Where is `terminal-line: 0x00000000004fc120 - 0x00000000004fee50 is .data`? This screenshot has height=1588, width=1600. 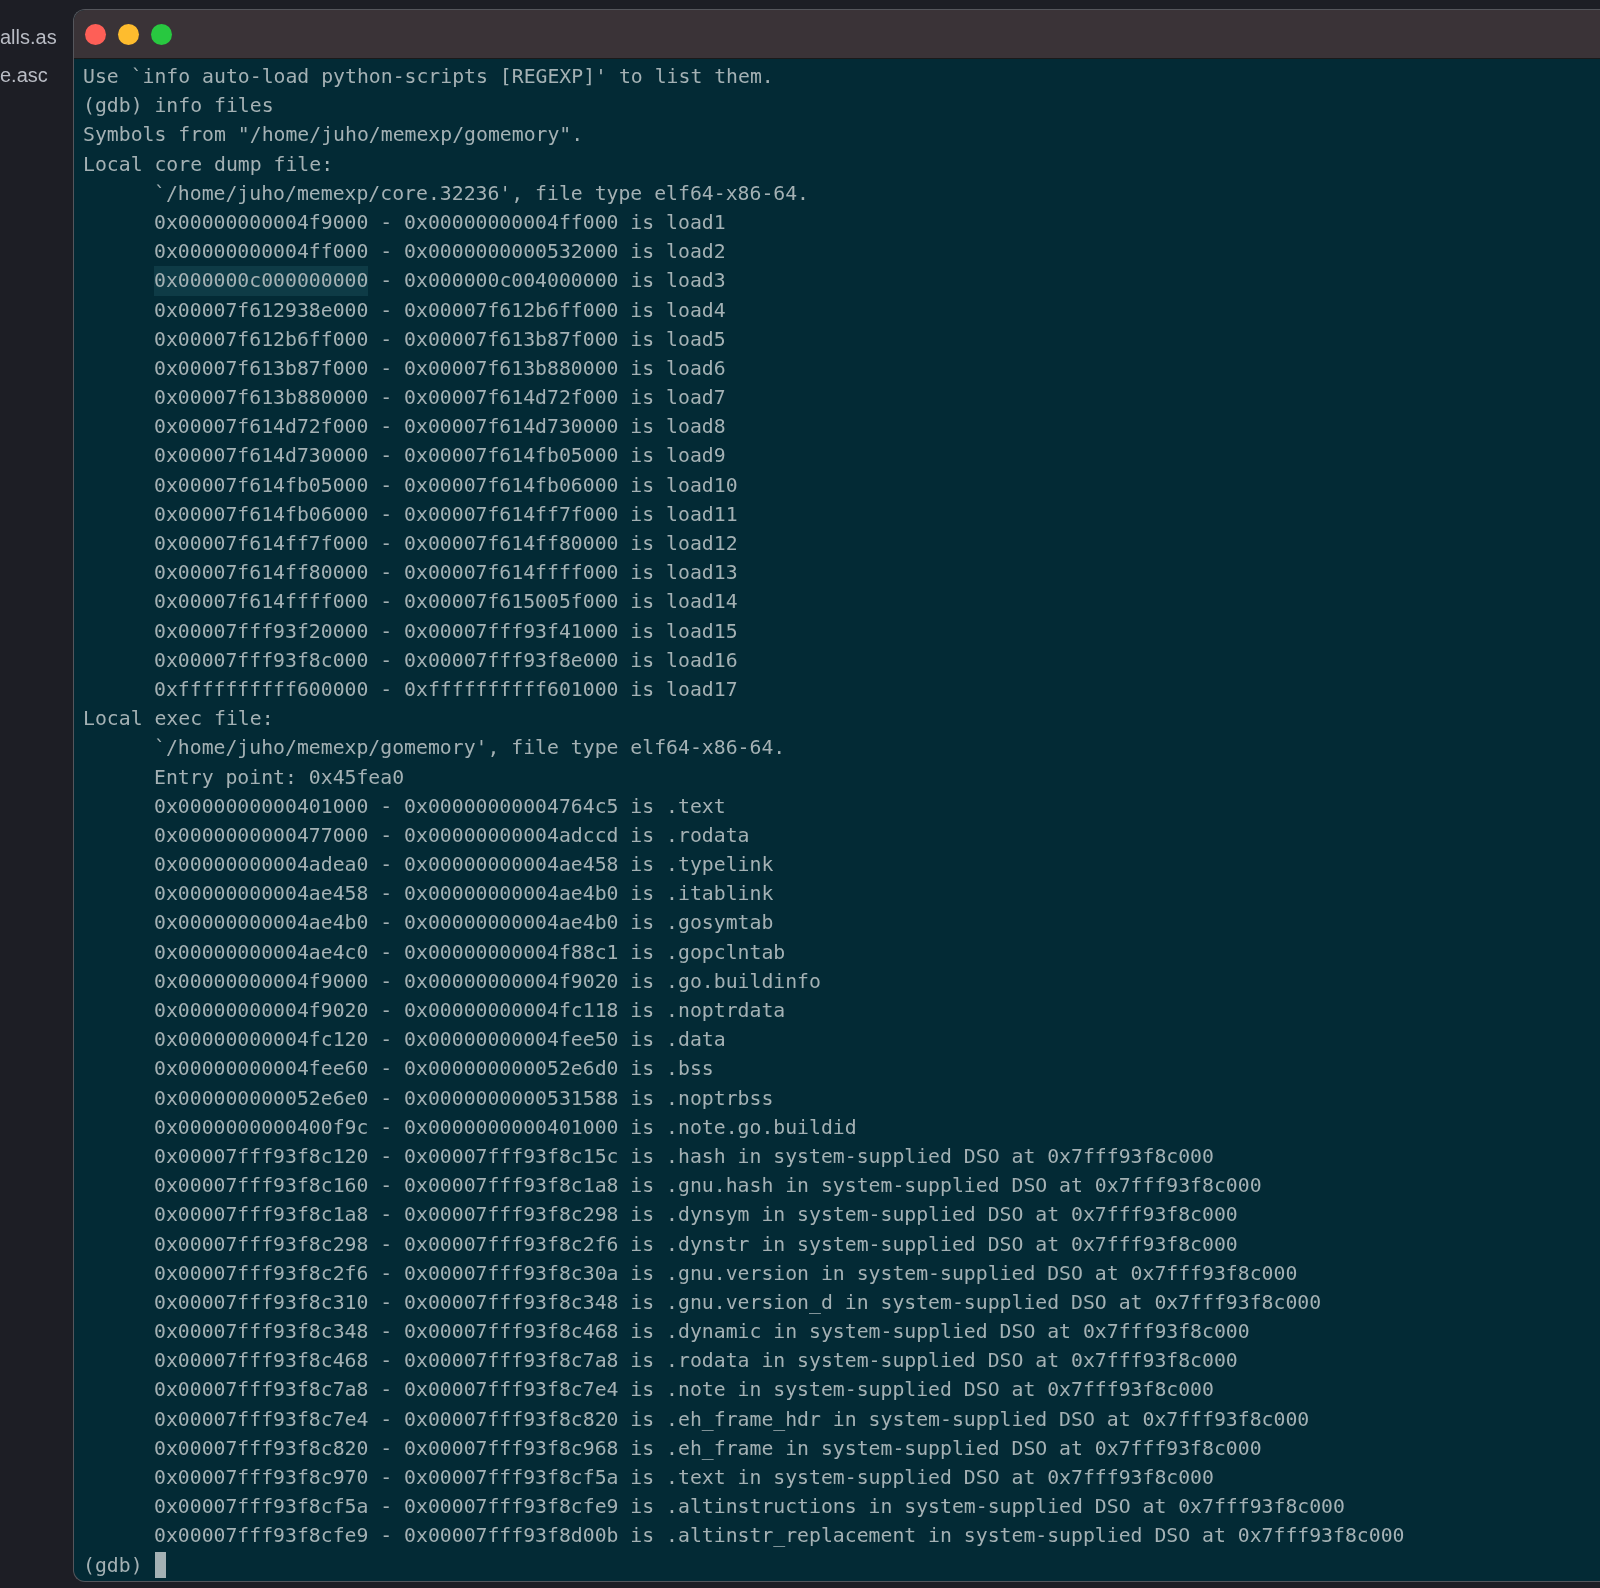
terminal-line: 0x00000000004fc120 - 0x00000000004fee50 is .data is located at coordinates (440, 1040).